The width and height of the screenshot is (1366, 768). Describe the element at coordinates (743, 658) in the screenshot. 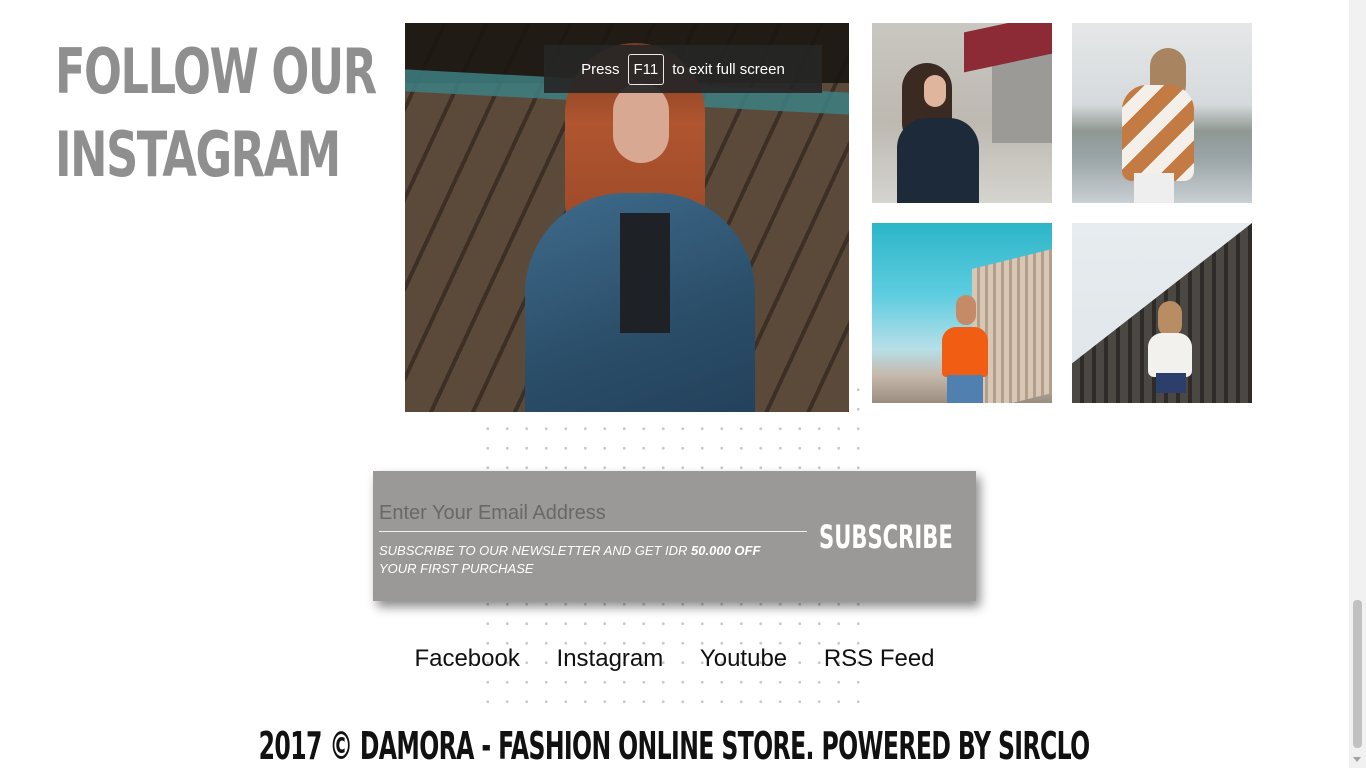

I see `social-link-youtube: Youtube` at that location.